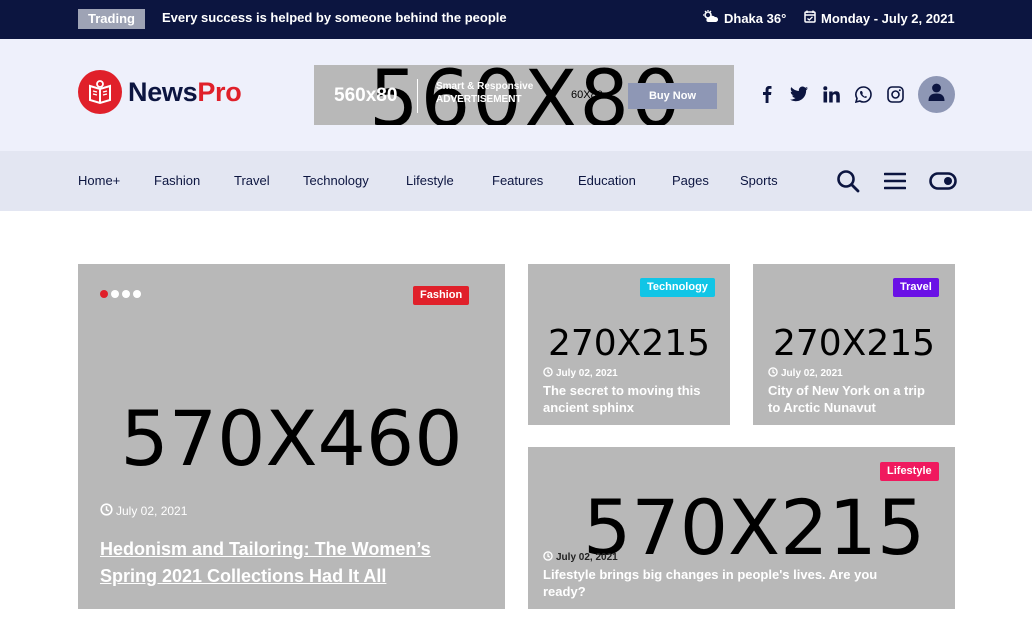 The image size is (1032, 618). What do you see at coordinates (799, 94) in the screenshot?
I see `twitter-icon` at bounding box center [799, 94].